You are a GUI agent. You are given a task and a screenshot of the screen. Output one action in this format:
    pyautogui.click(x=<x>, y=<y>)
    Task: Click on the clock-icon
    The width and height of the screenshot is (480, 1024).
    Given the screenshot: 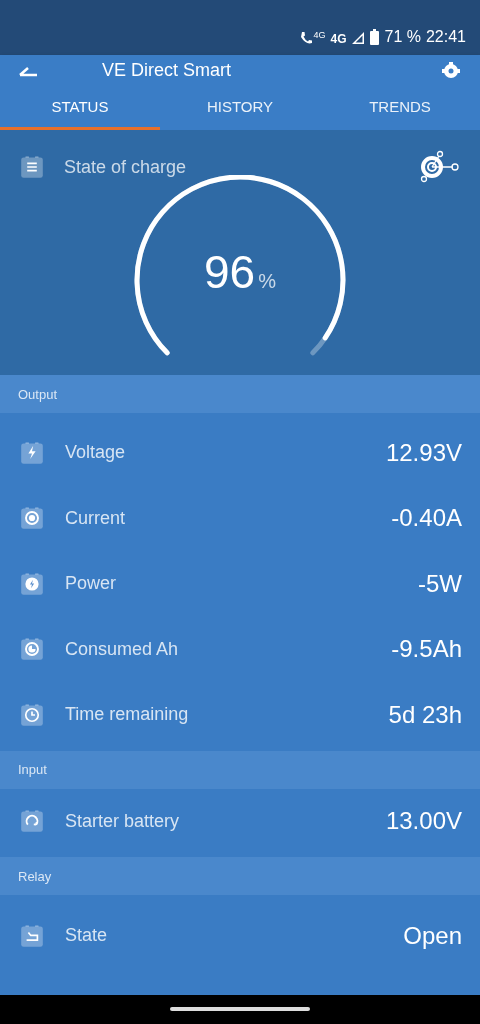 What is the action you would take?
    pyautogui.click(x=32, y=714)
    